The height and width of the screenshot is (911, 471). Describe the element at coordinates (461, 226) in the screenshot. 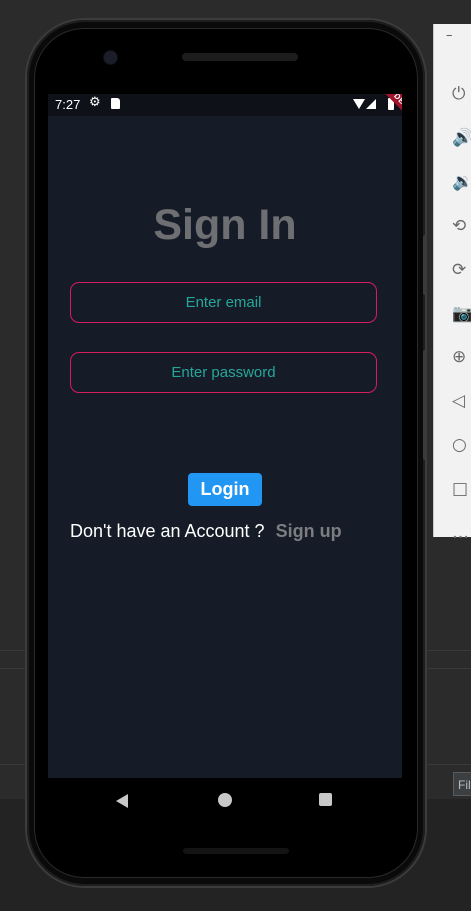

I see `rotate-left-icon: ⟲` at that location.